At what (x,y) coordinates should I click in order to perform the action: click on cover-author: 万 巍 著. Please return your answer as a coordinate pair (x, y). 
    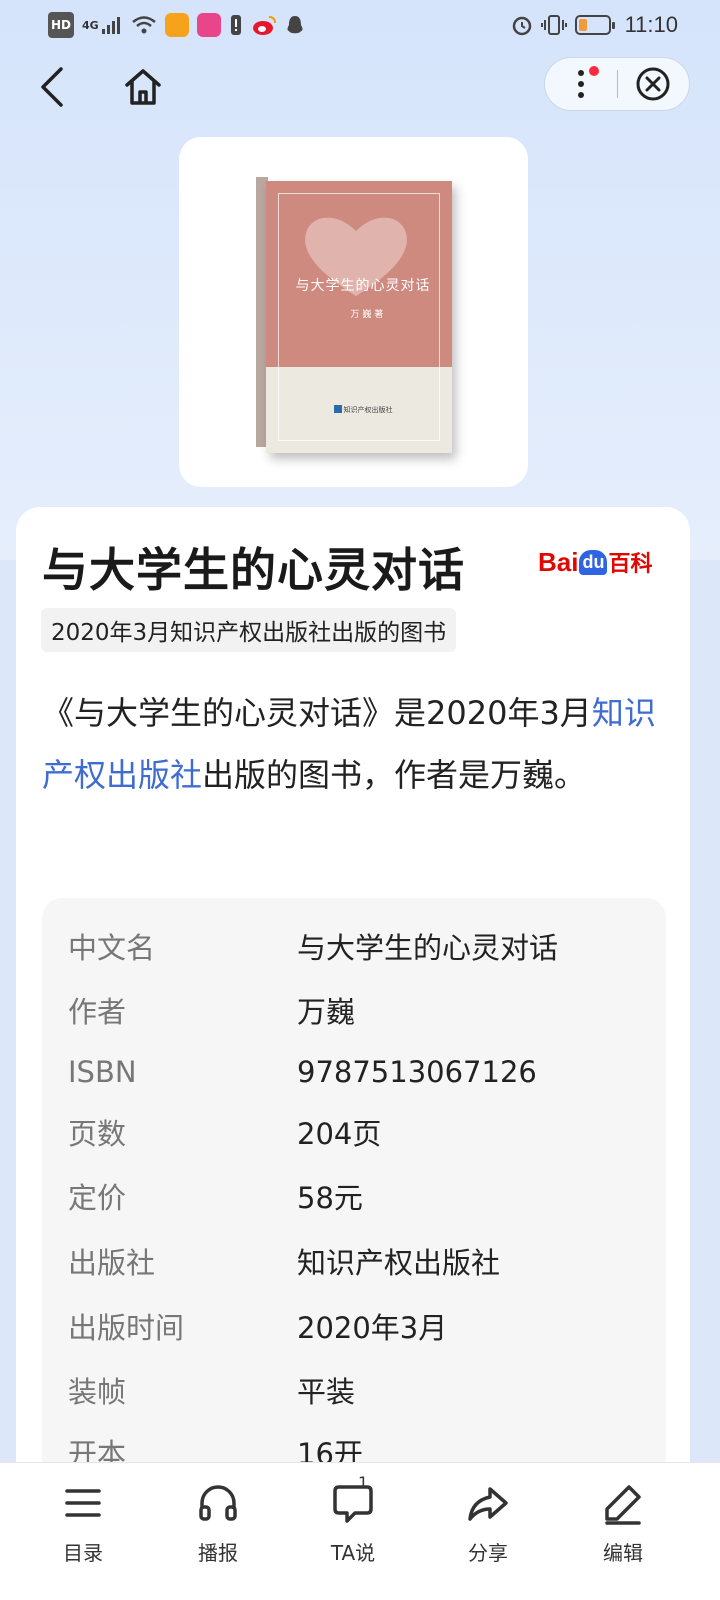
    Looking at the image, I should click on (367, 315).